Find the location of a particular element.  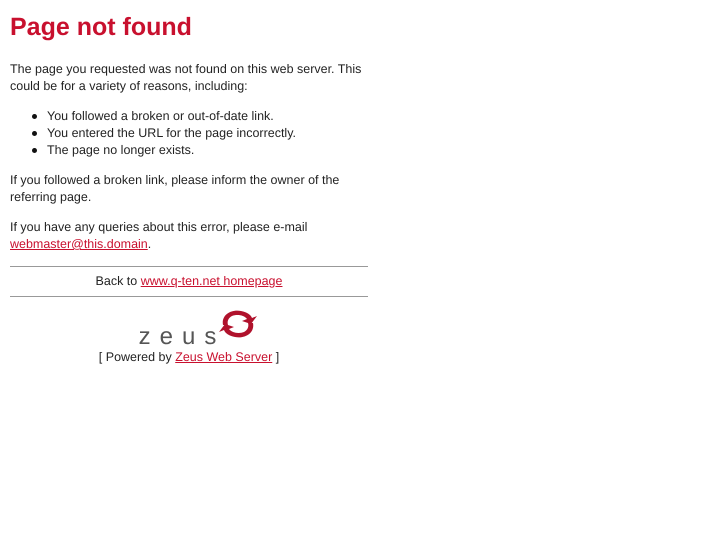

contact-paragraph: If you have any queries about this error, please e-mail webmaster@this.domain. is located at coordinates (159, 236).